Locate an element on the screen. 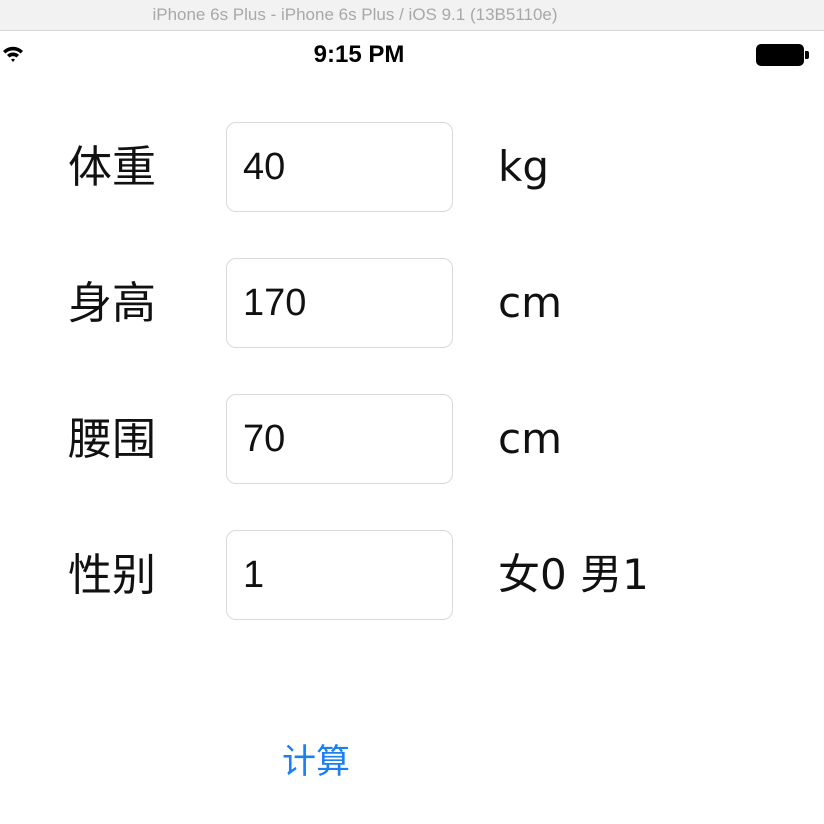  status-time: 9:15 PM is located at coordinates (359, 54).